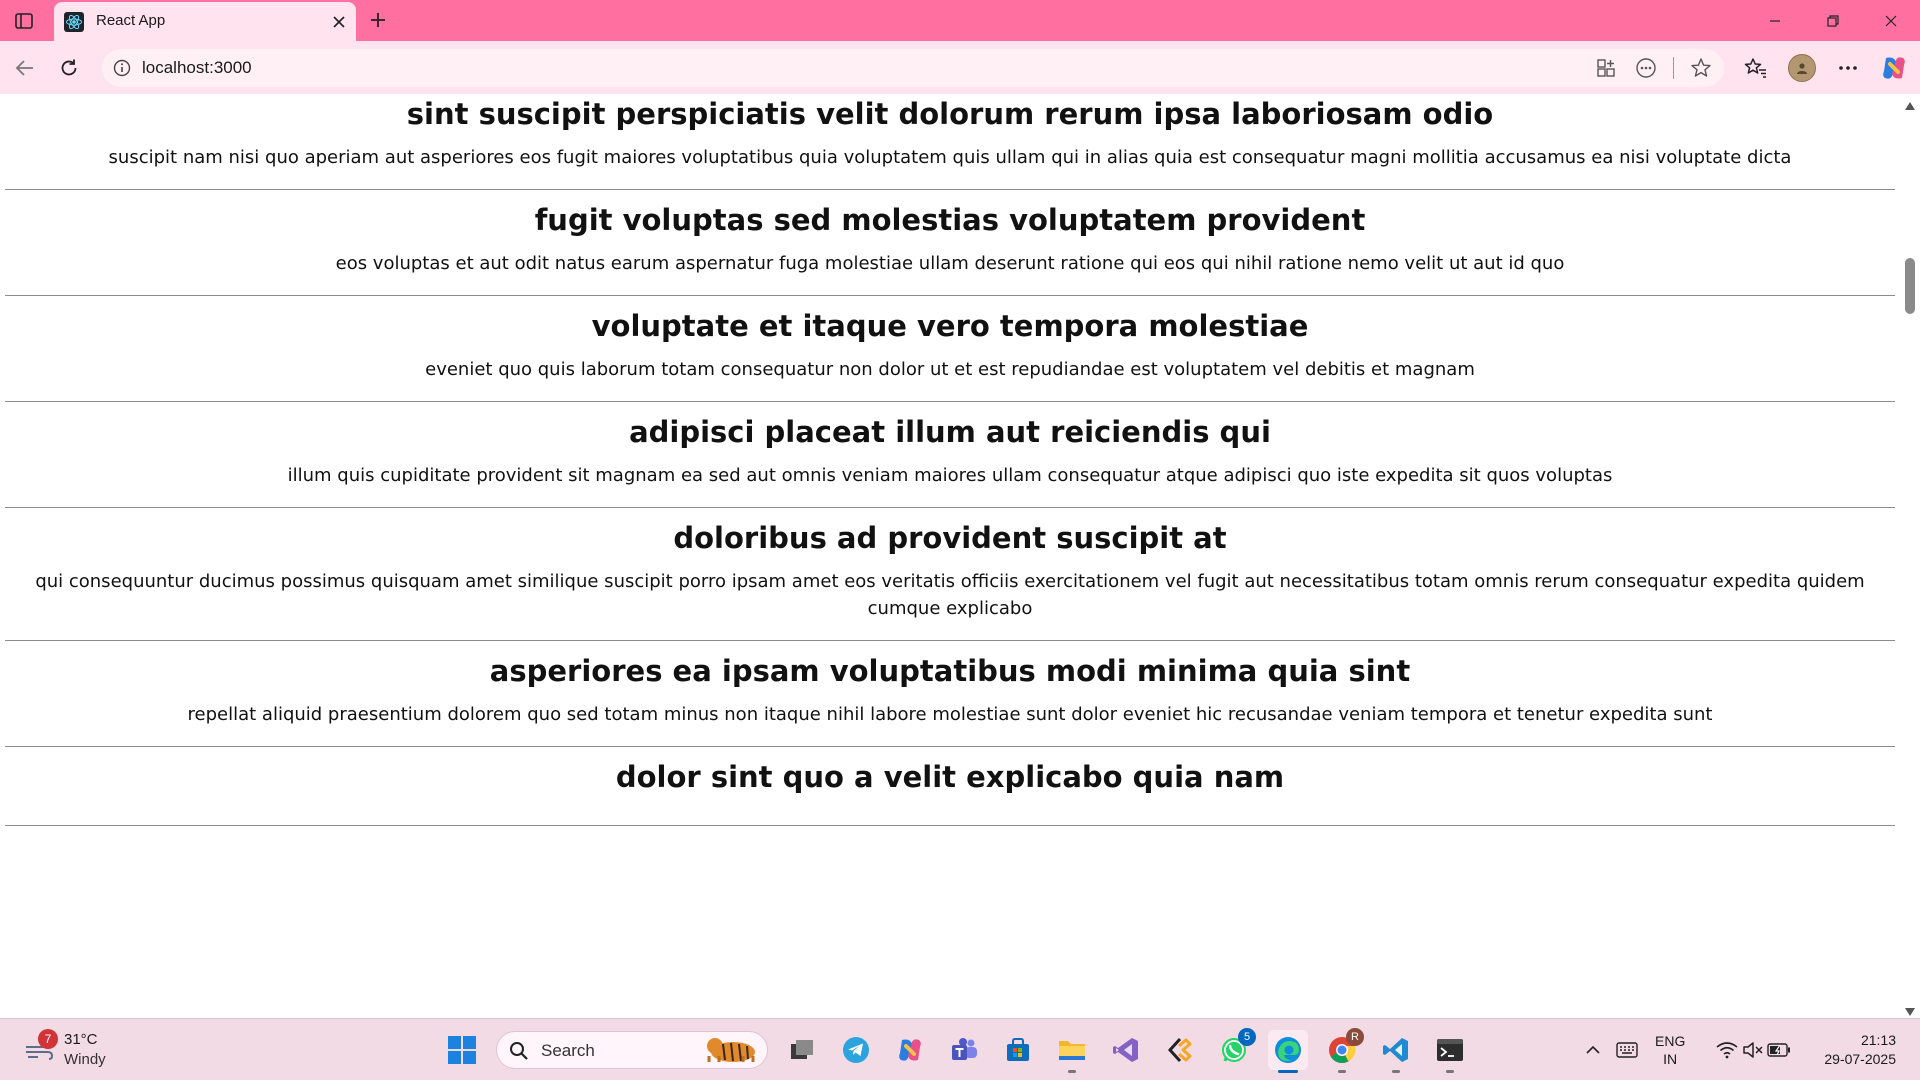 This screenshot has width=1920, height=1081. What do you see at coordinates (1288, 1071) in the screenshot?
I see `active-indicator` at bounding box center [1288, 1071].